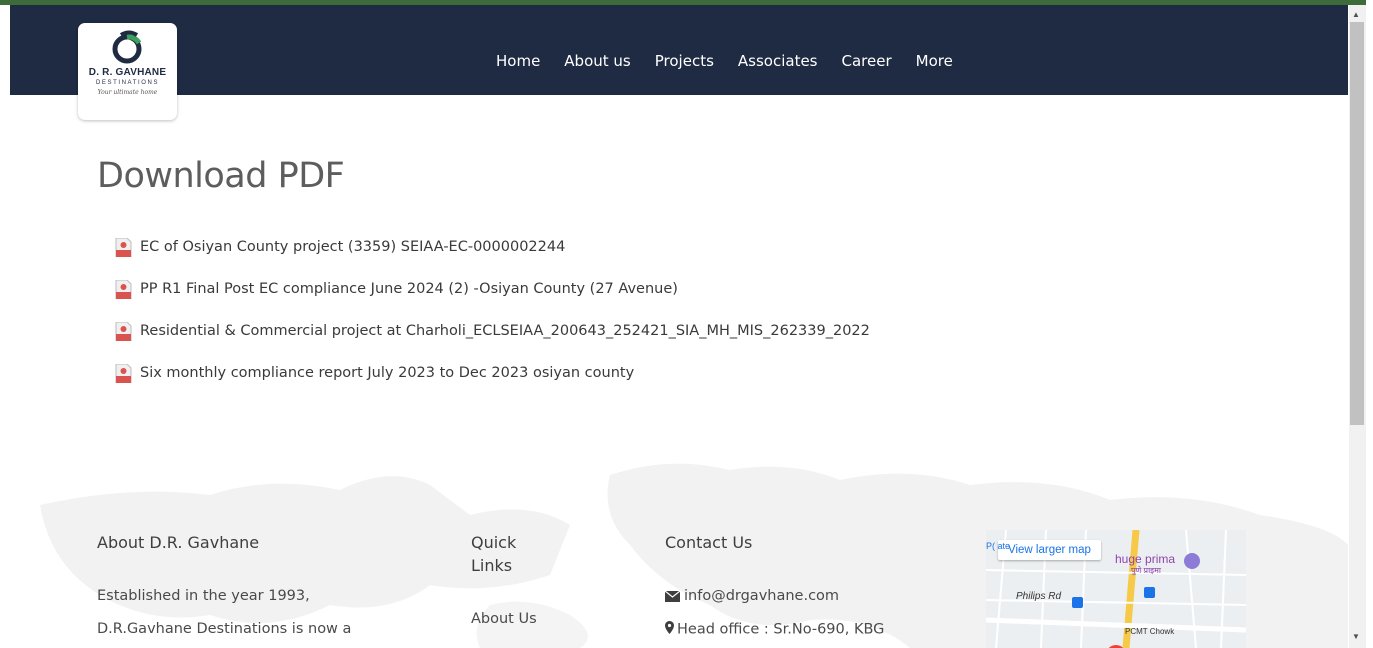 Image resolution: width=1373 pixels, height=648 pixels. I want to click on footer-contact-email: info@drgavhane.com, so click(761, 596).